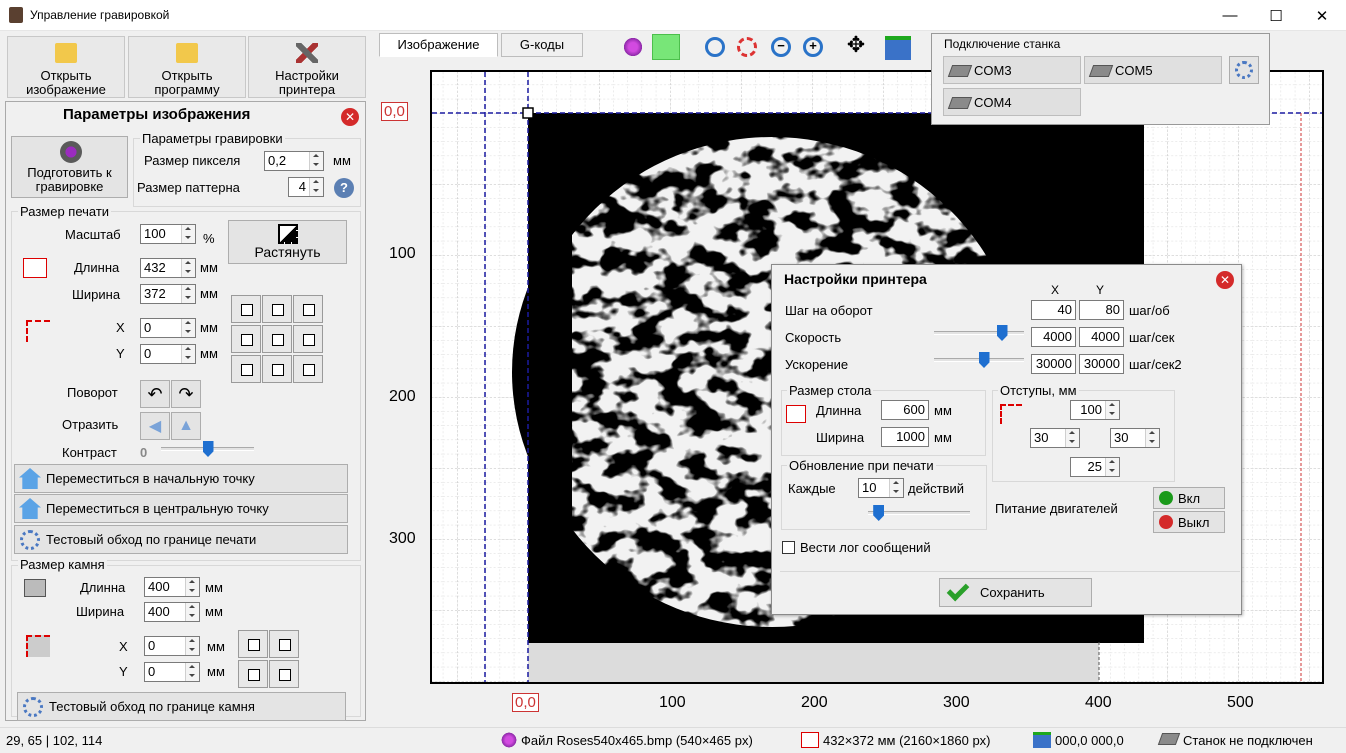 This screenshot has width=1346, height=753. Describe the element at coordinates (253, 644) in the screenshot. I see `stone-align-top-left-button` at that location.